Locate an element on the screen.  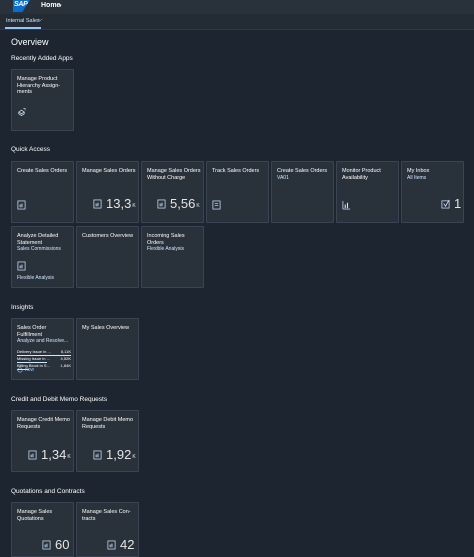
home-menu-button: Home is located at coordinates (50, 5).